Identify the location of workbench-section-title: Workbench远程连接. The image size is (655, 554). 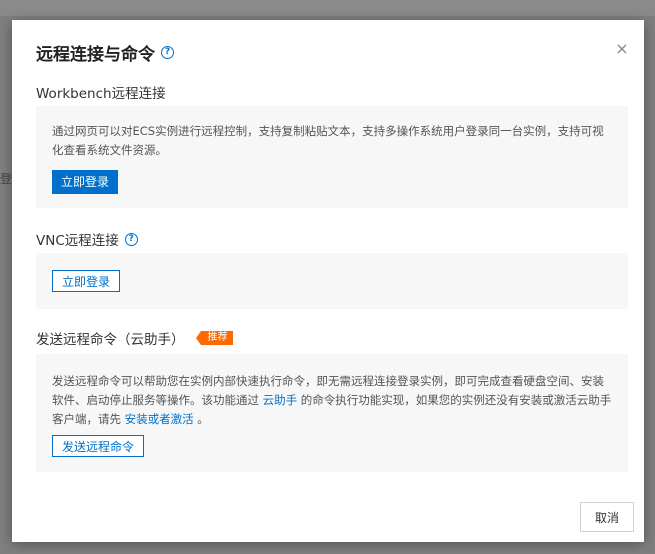
(101, 92).